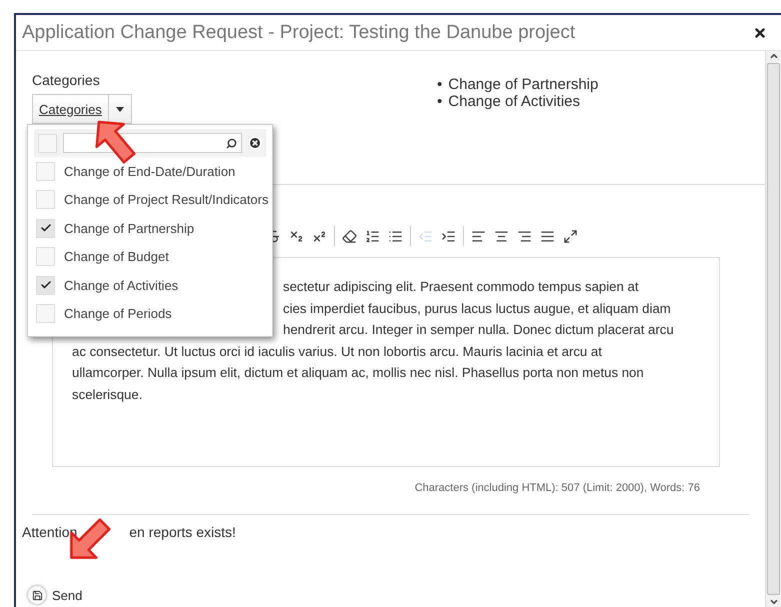  I want to click on category-option: Change of End-Date/Duration, so click(150, 171).